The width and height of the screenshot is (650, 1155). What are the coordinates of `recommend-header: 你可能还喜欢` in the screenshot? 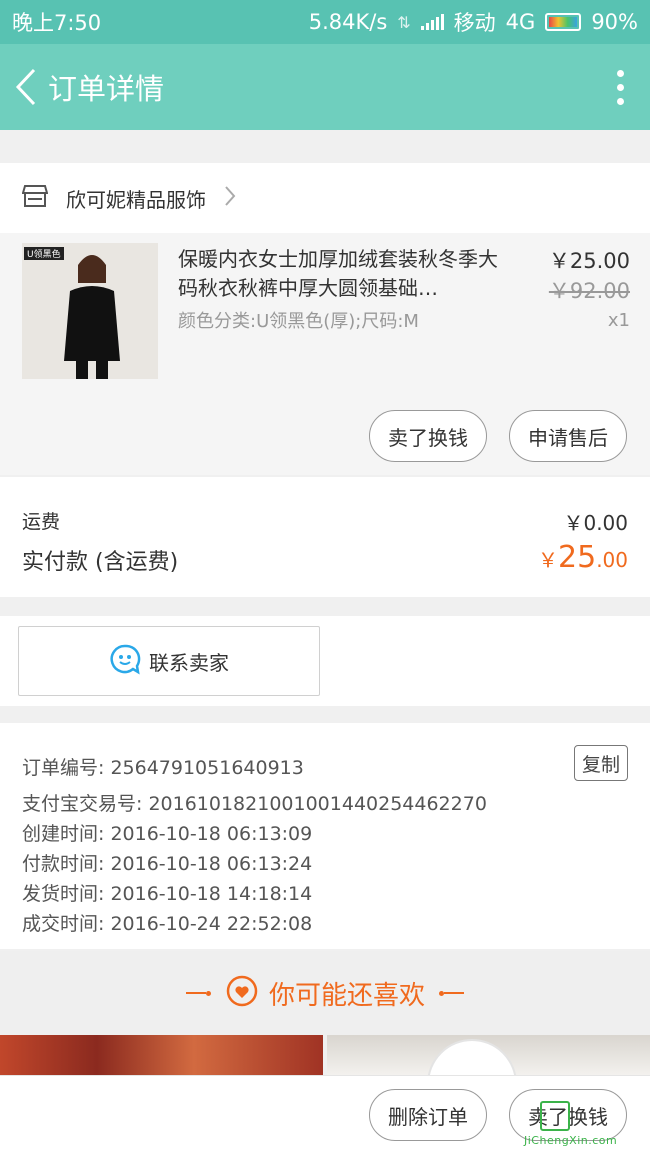 It's located at (325, 993).